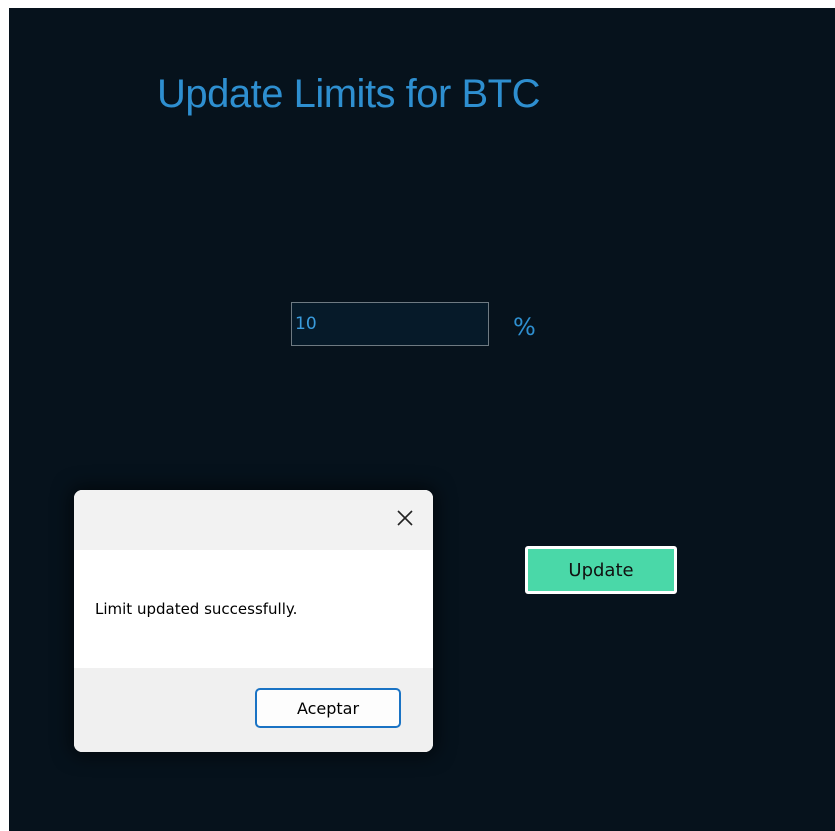  What do you see at coordinates (405, 518) in the screenshot?
I see `close-icon` at bounding box center [405, 518].